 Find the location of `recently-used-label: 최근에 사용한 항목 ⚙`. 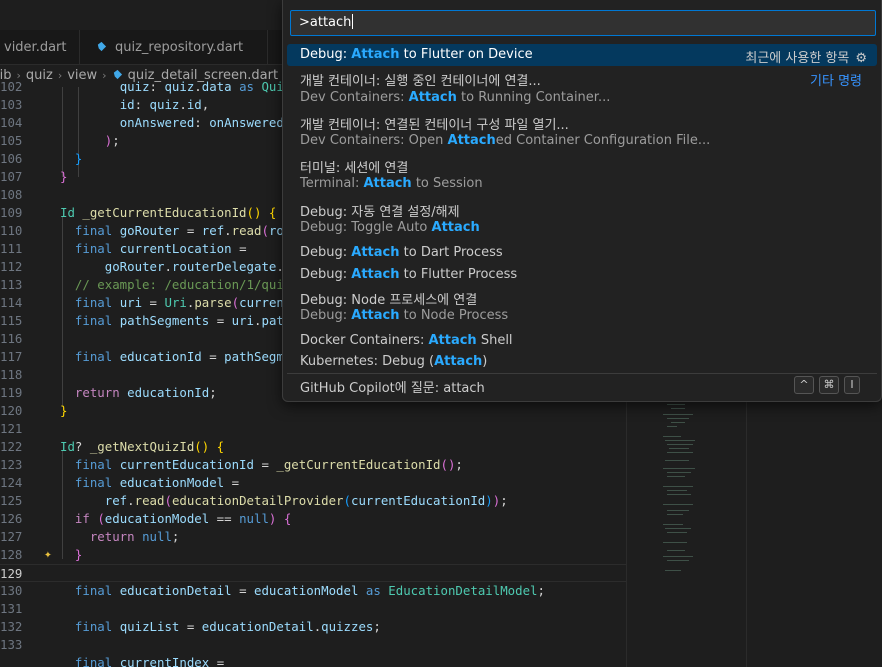

recently-used-label: 최근에 사용한 항목 ⚙ is located at coordinates (806, 58).